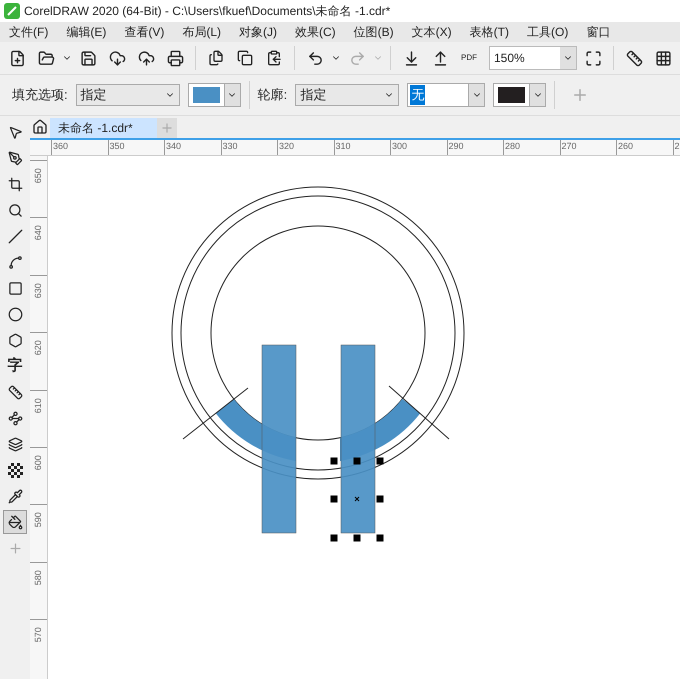  I want to click on ruler-label: 620, so click(38, 348).